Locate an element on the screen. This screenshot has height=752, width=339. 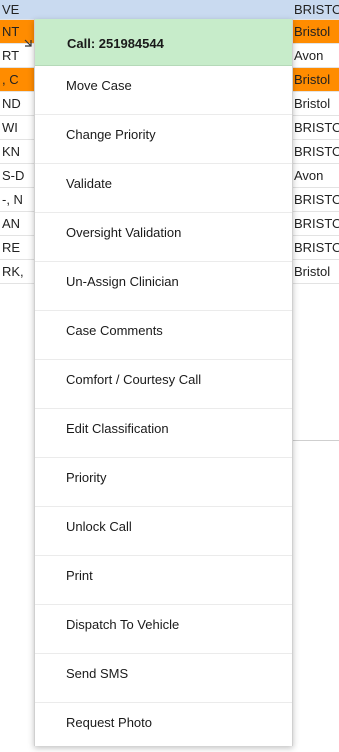
resize-handle-icon is located at coordinates (28, 40).